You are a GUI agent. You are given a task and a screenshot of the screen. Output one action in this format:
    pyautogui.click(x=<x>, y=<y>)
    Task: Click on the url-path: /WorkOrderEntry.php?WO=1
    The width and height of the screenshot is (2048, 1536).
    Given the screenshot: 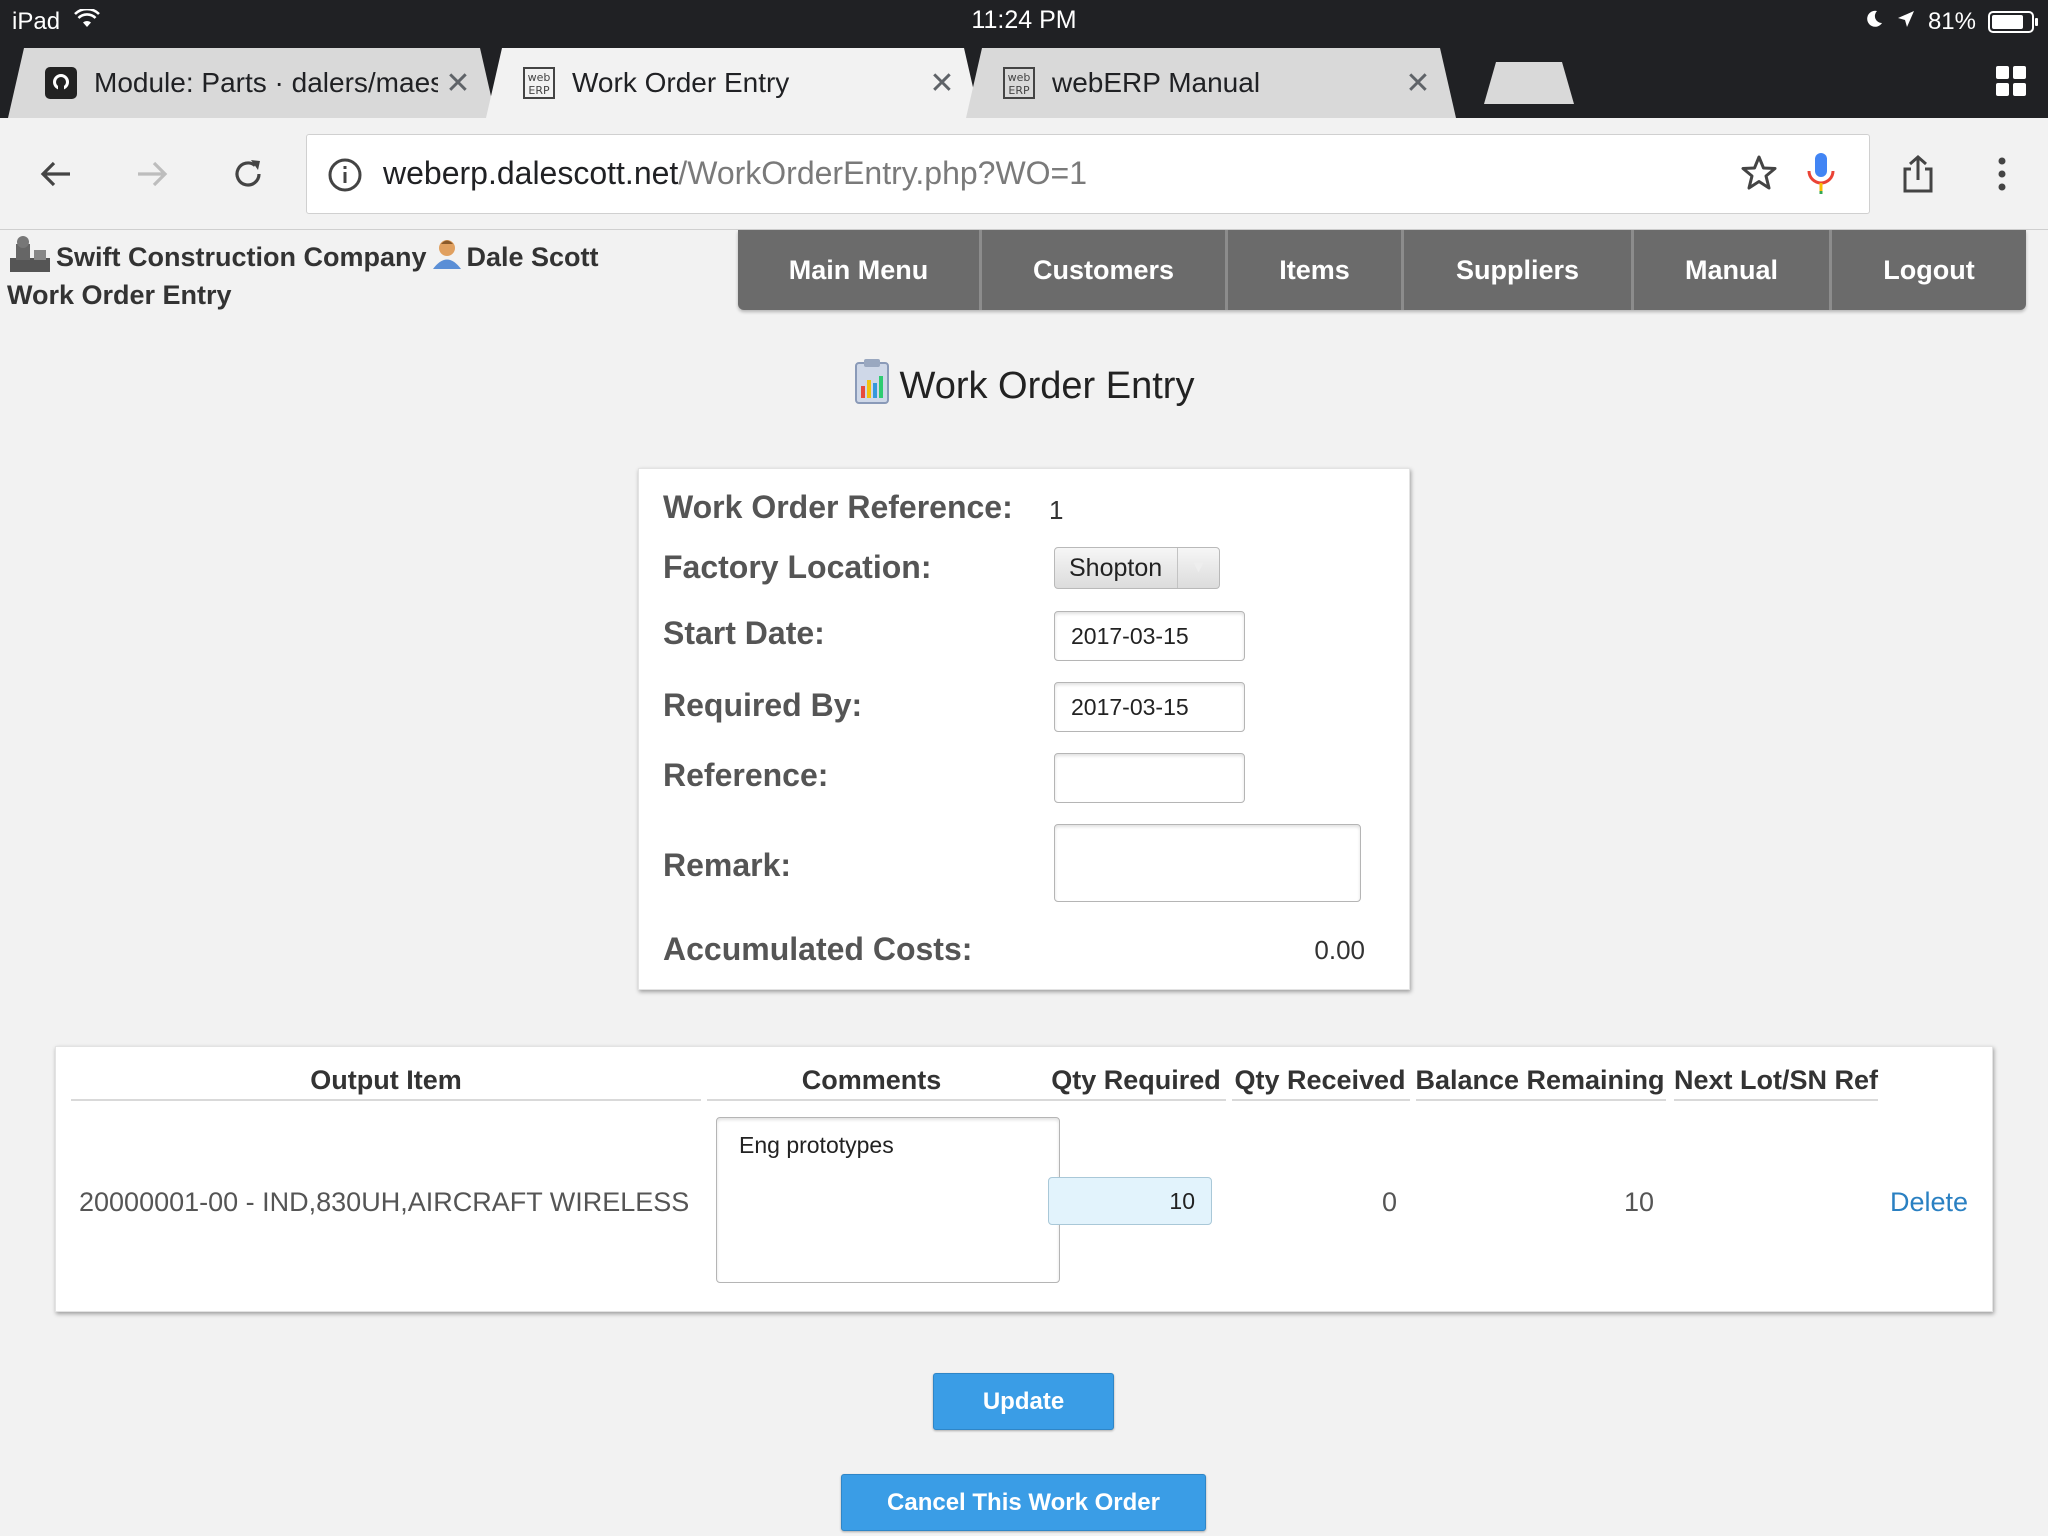 What is the action you would take?
    pyautogui.click(x=883, y=173)
    